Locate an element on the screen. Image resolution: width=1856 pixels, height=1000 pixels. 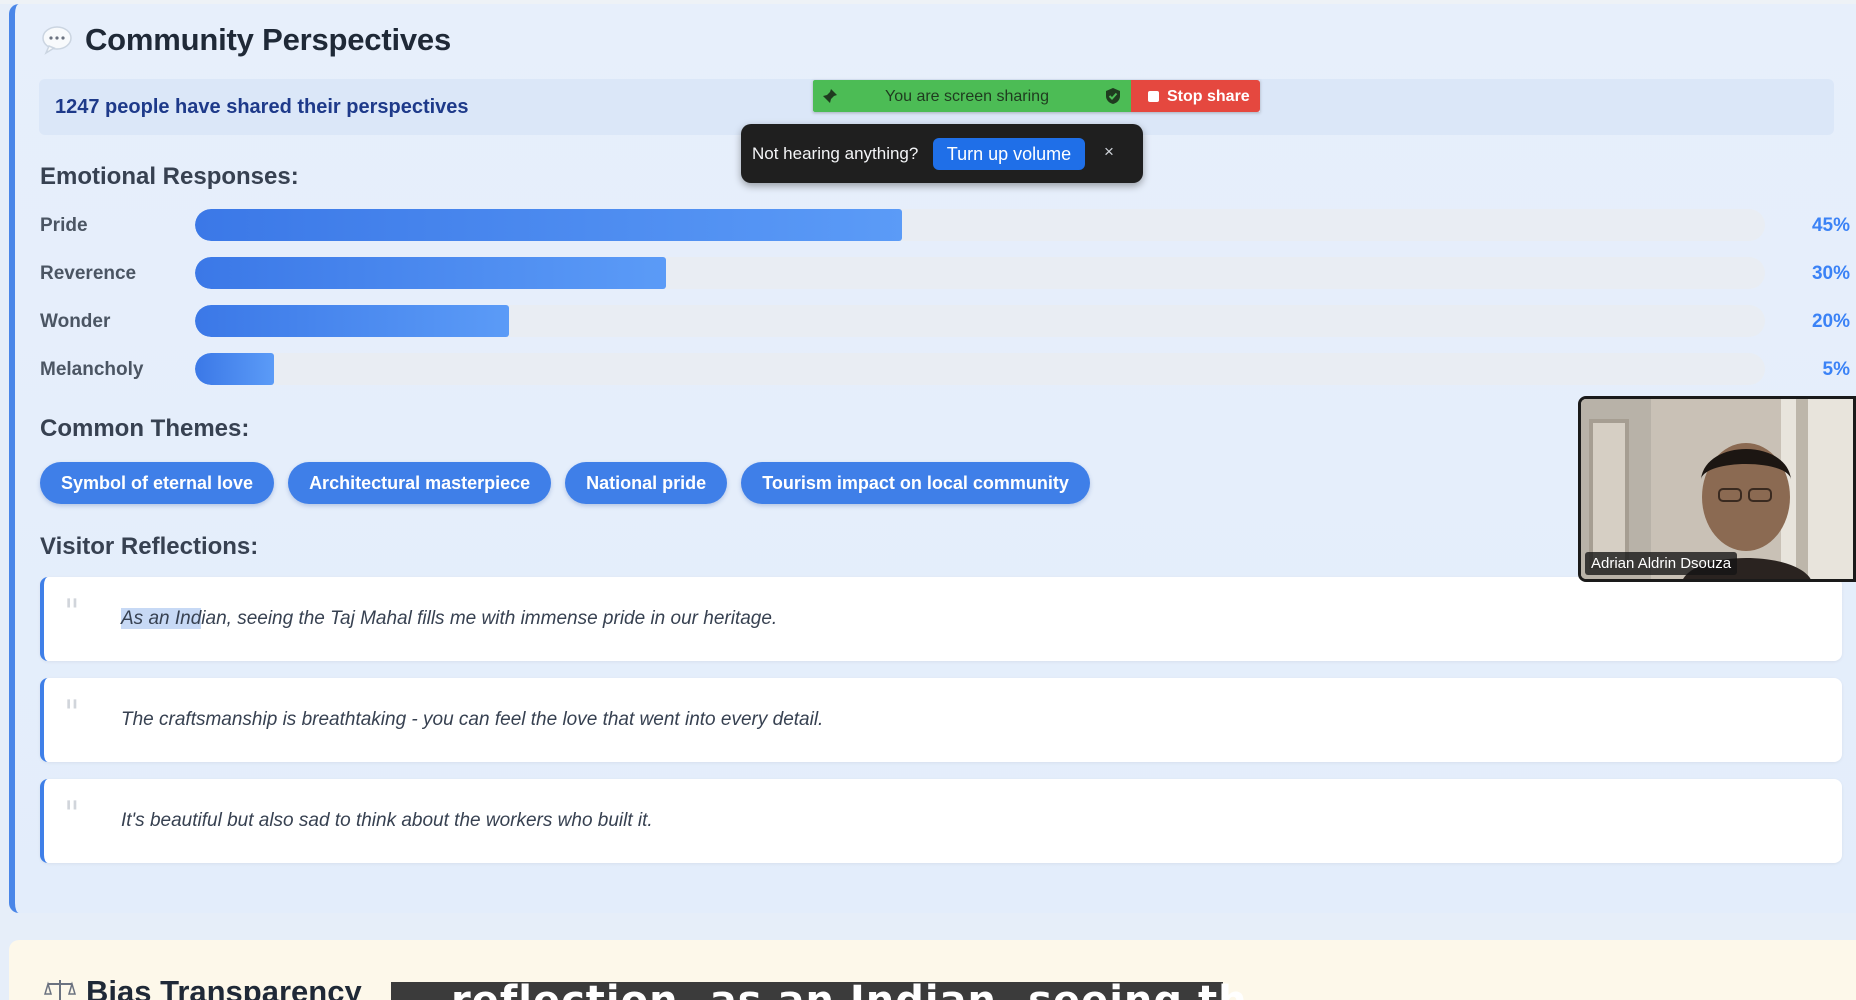
section-title: Community Perspectives is located at coordinates (246, 40).